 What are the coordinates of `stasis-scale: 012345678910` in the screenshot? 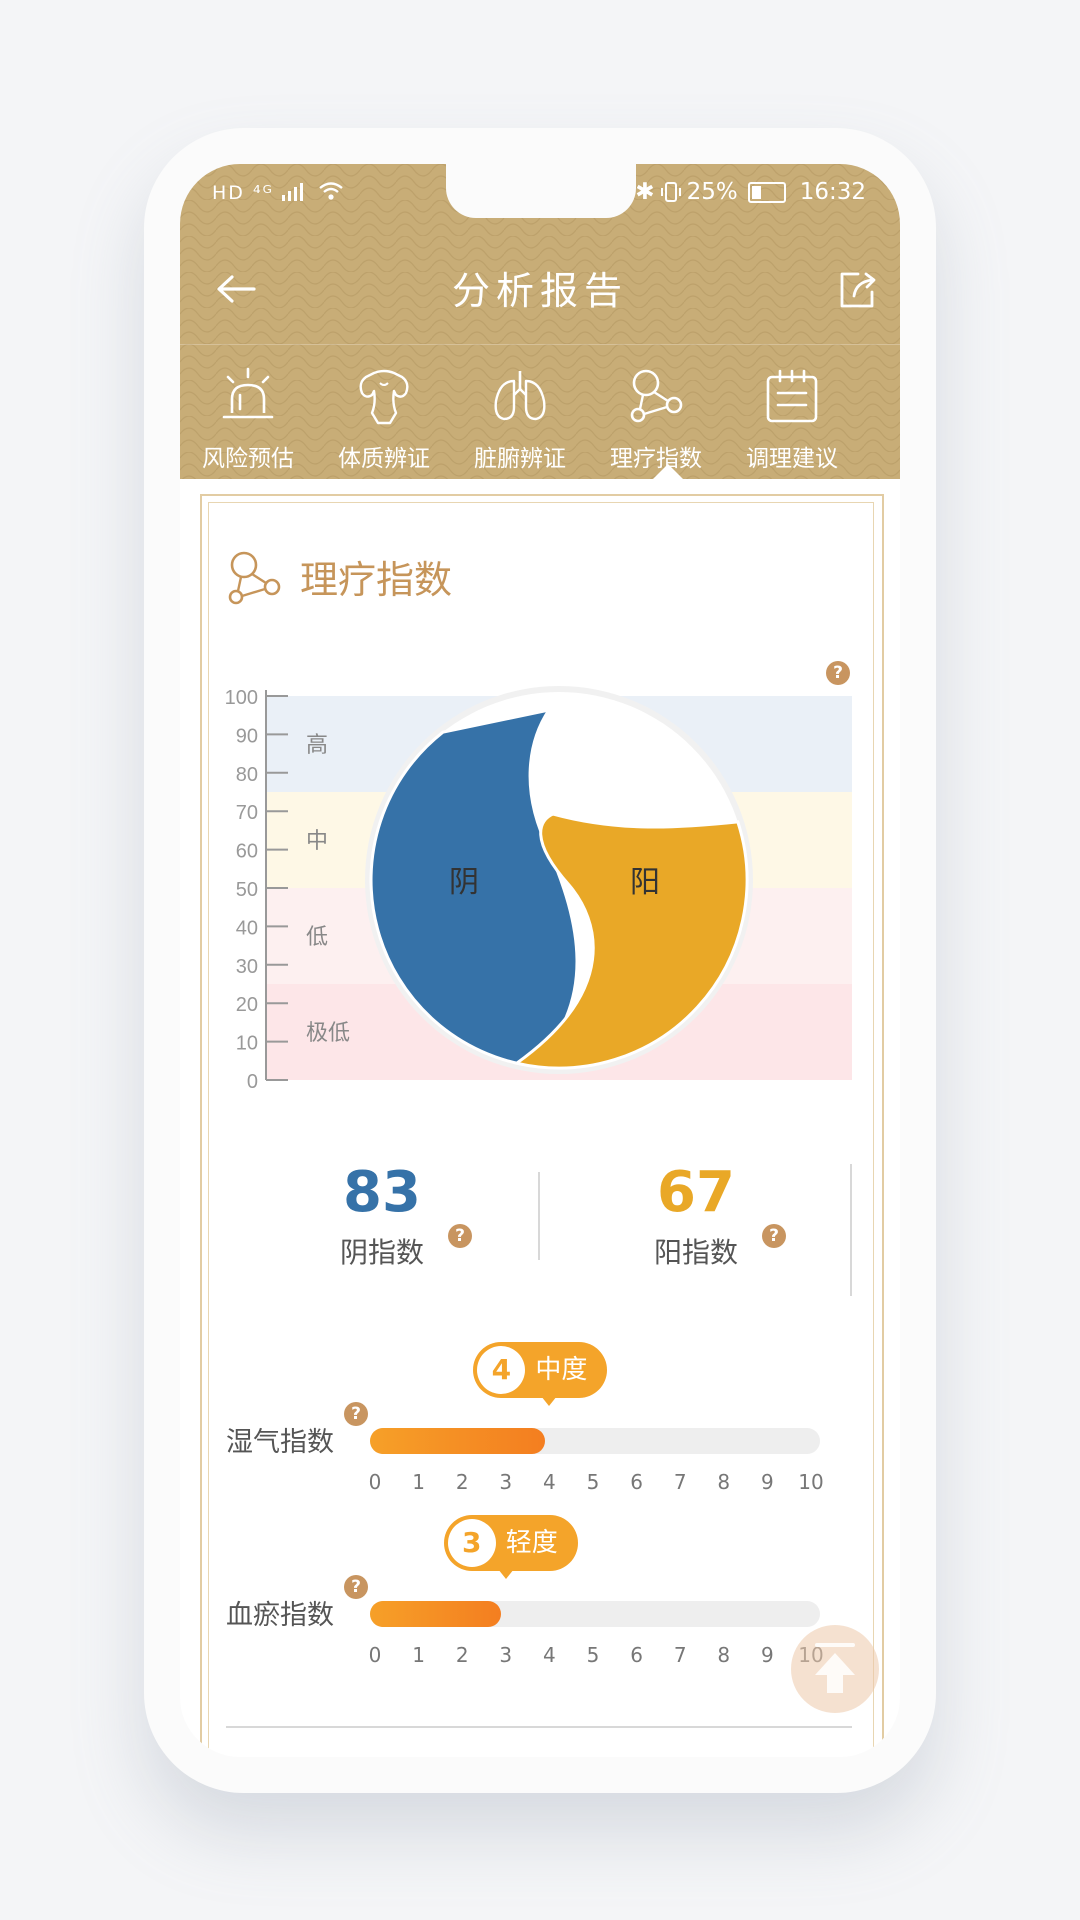 It's located at (596, 1656).